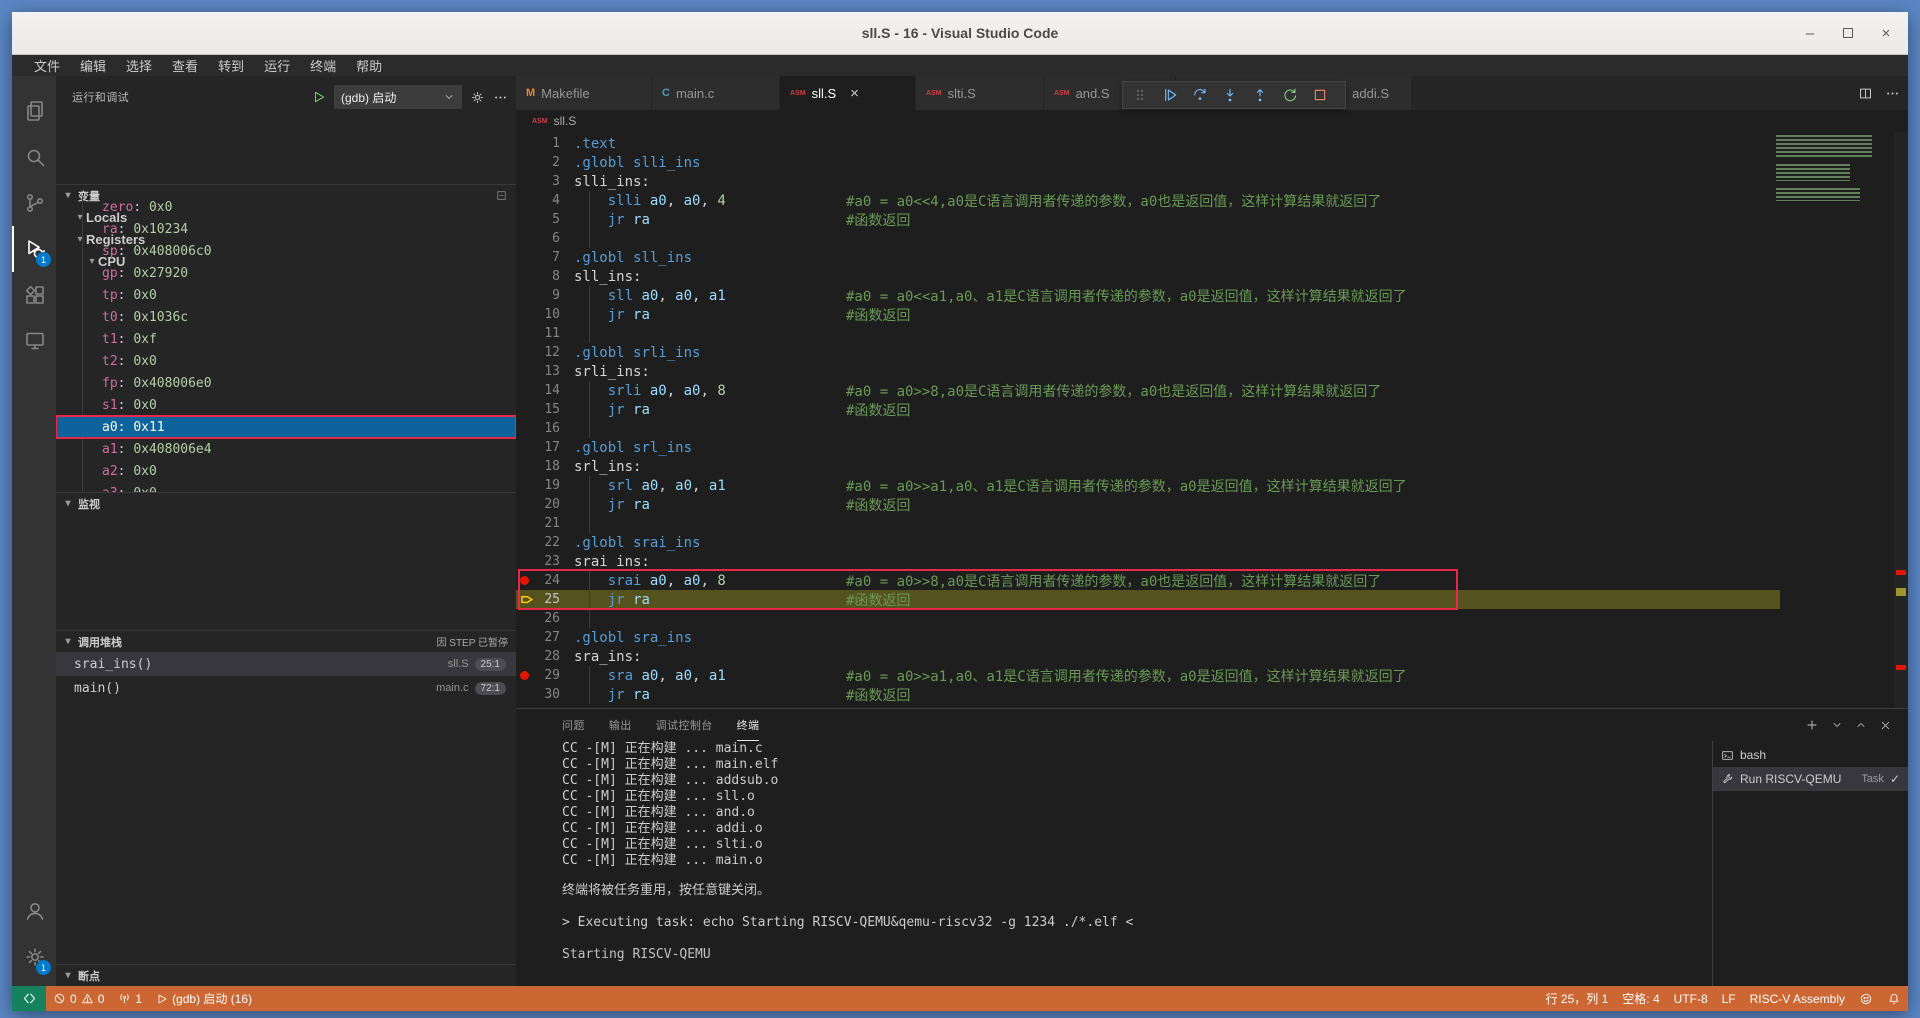 The width and height of the screenshot is (1920, 1018). I want to click on call-stack-section-header: ▾ 调用堆栈 因 STEP 已暂停, so click(286, 641).